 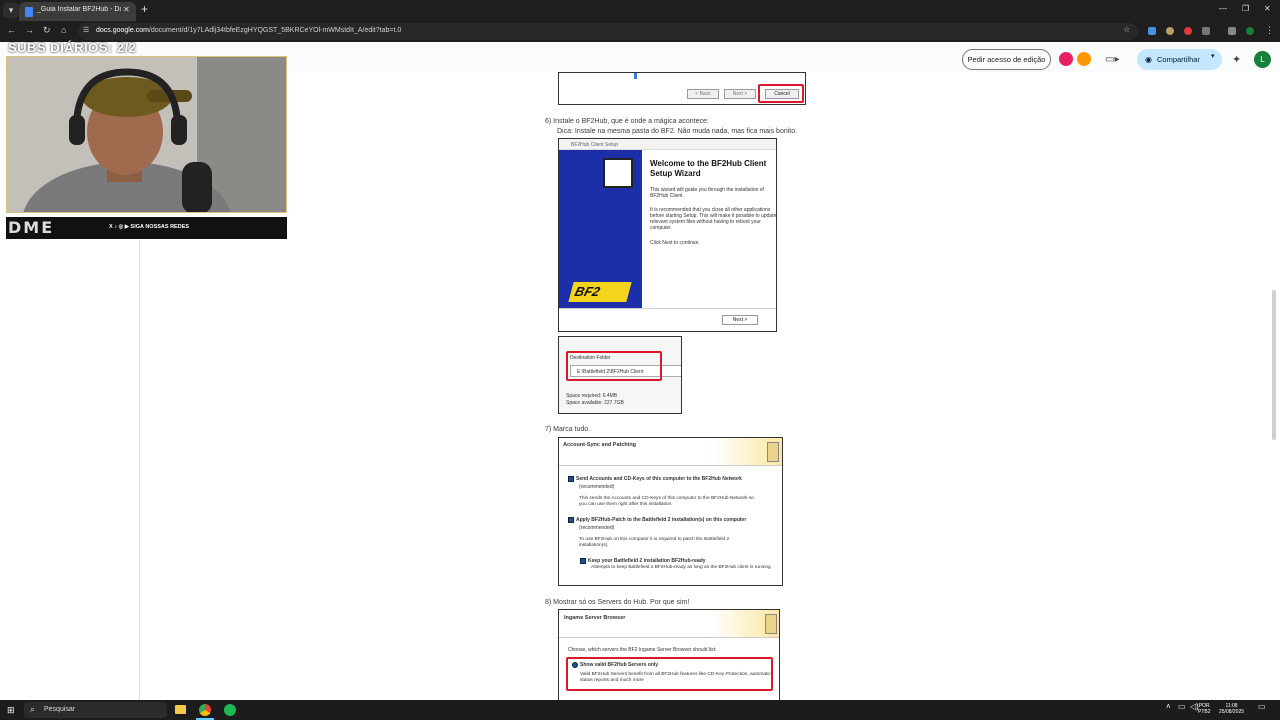 I want to click on divider, so click(x=667, y=308).